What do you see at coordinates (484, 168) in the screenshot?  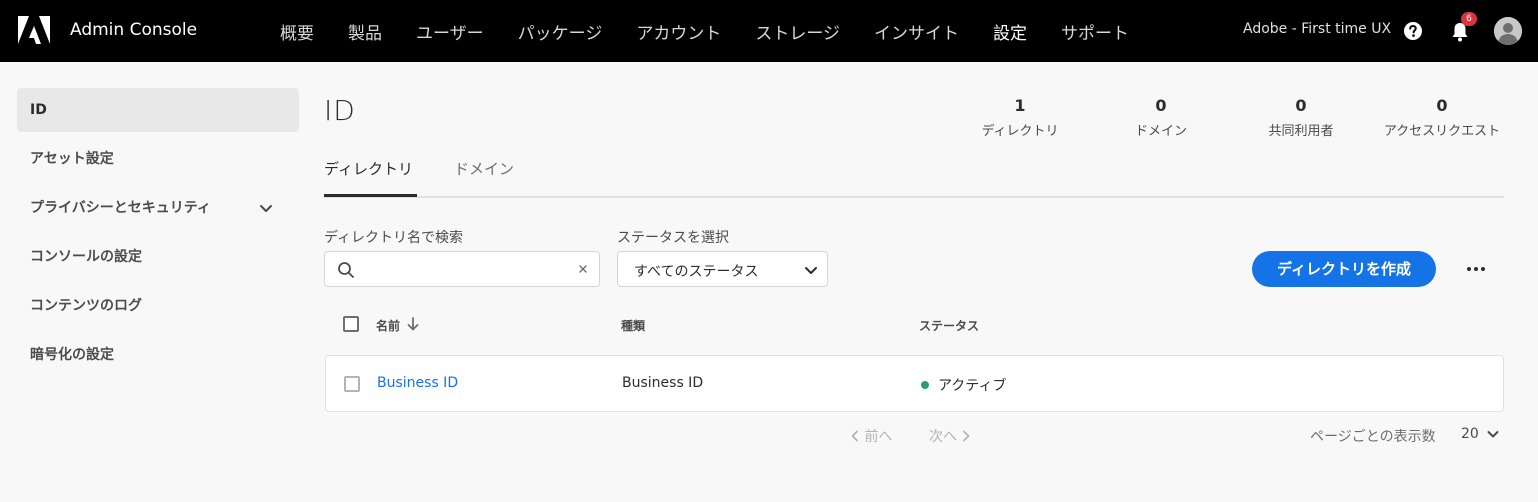 I see `tab-domains: ドメイン` at bounding box center [484, 168].